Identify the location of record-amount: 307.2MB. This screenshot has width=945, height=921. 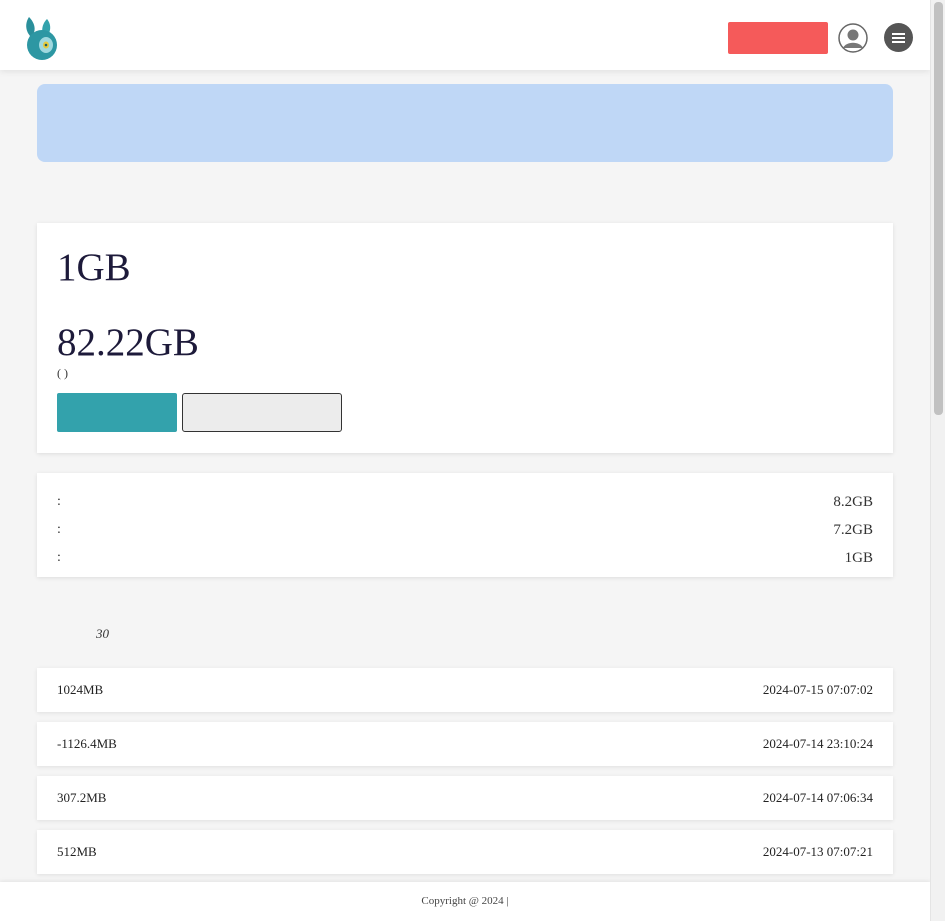
(82, 797).